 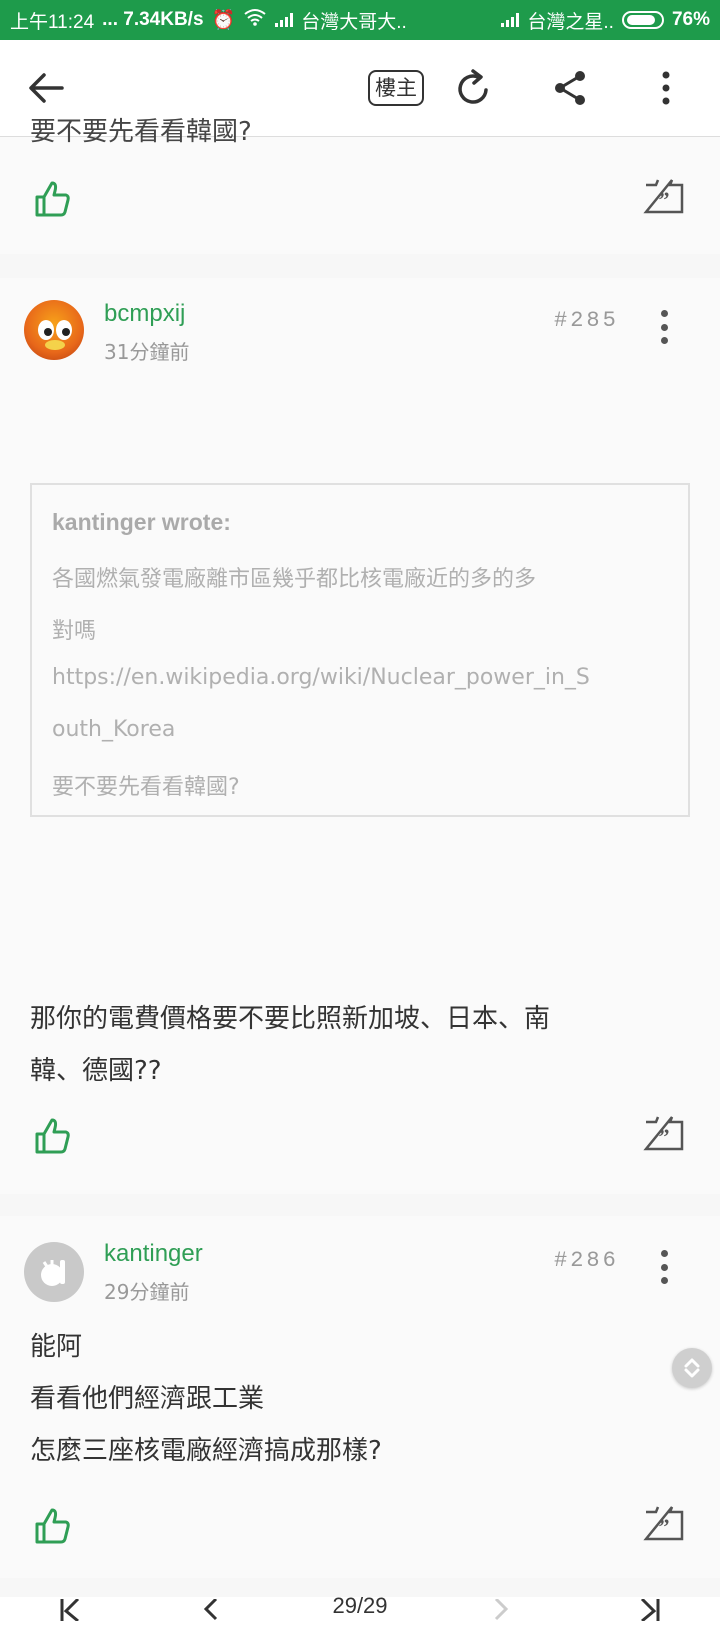 I want to click on next-page-icon, so click(x=501, y=1611).